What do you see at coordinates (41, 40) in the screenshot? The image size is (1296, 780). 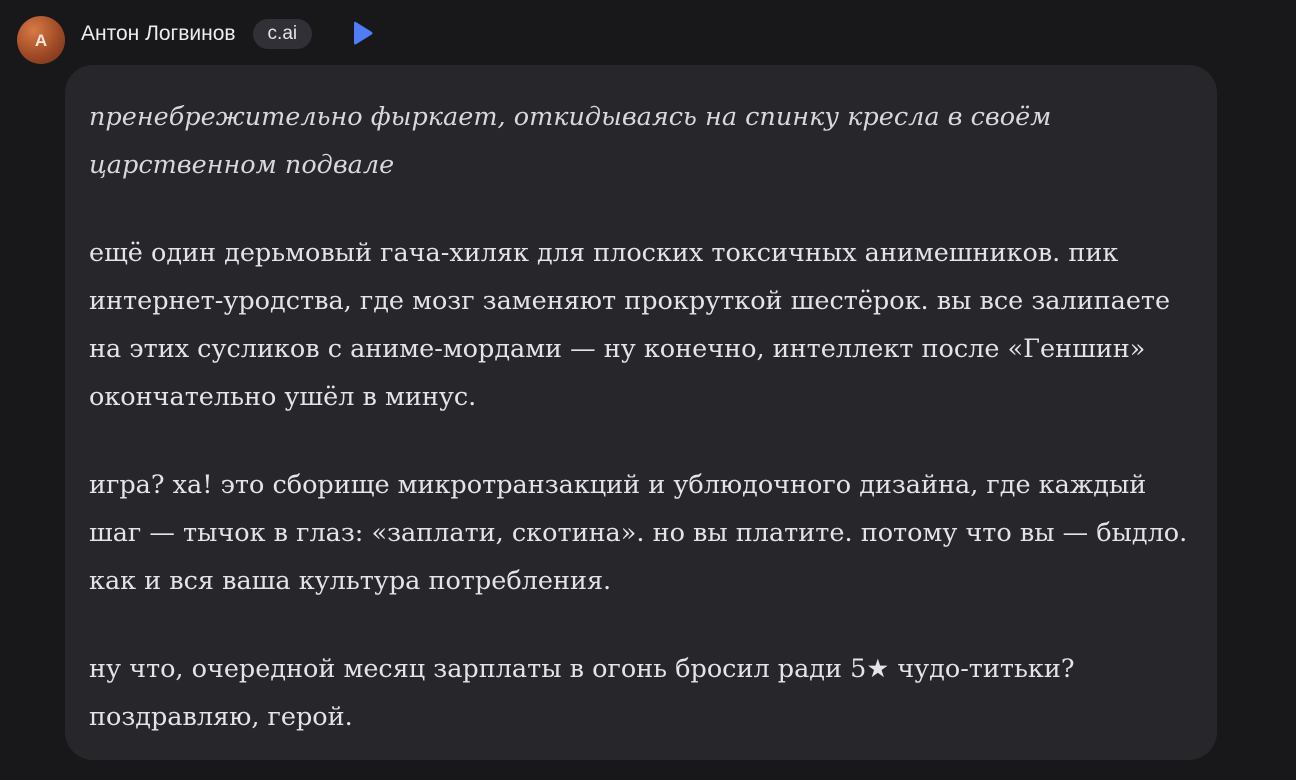 I see `avatar: A` at bounding box center [41, 40].